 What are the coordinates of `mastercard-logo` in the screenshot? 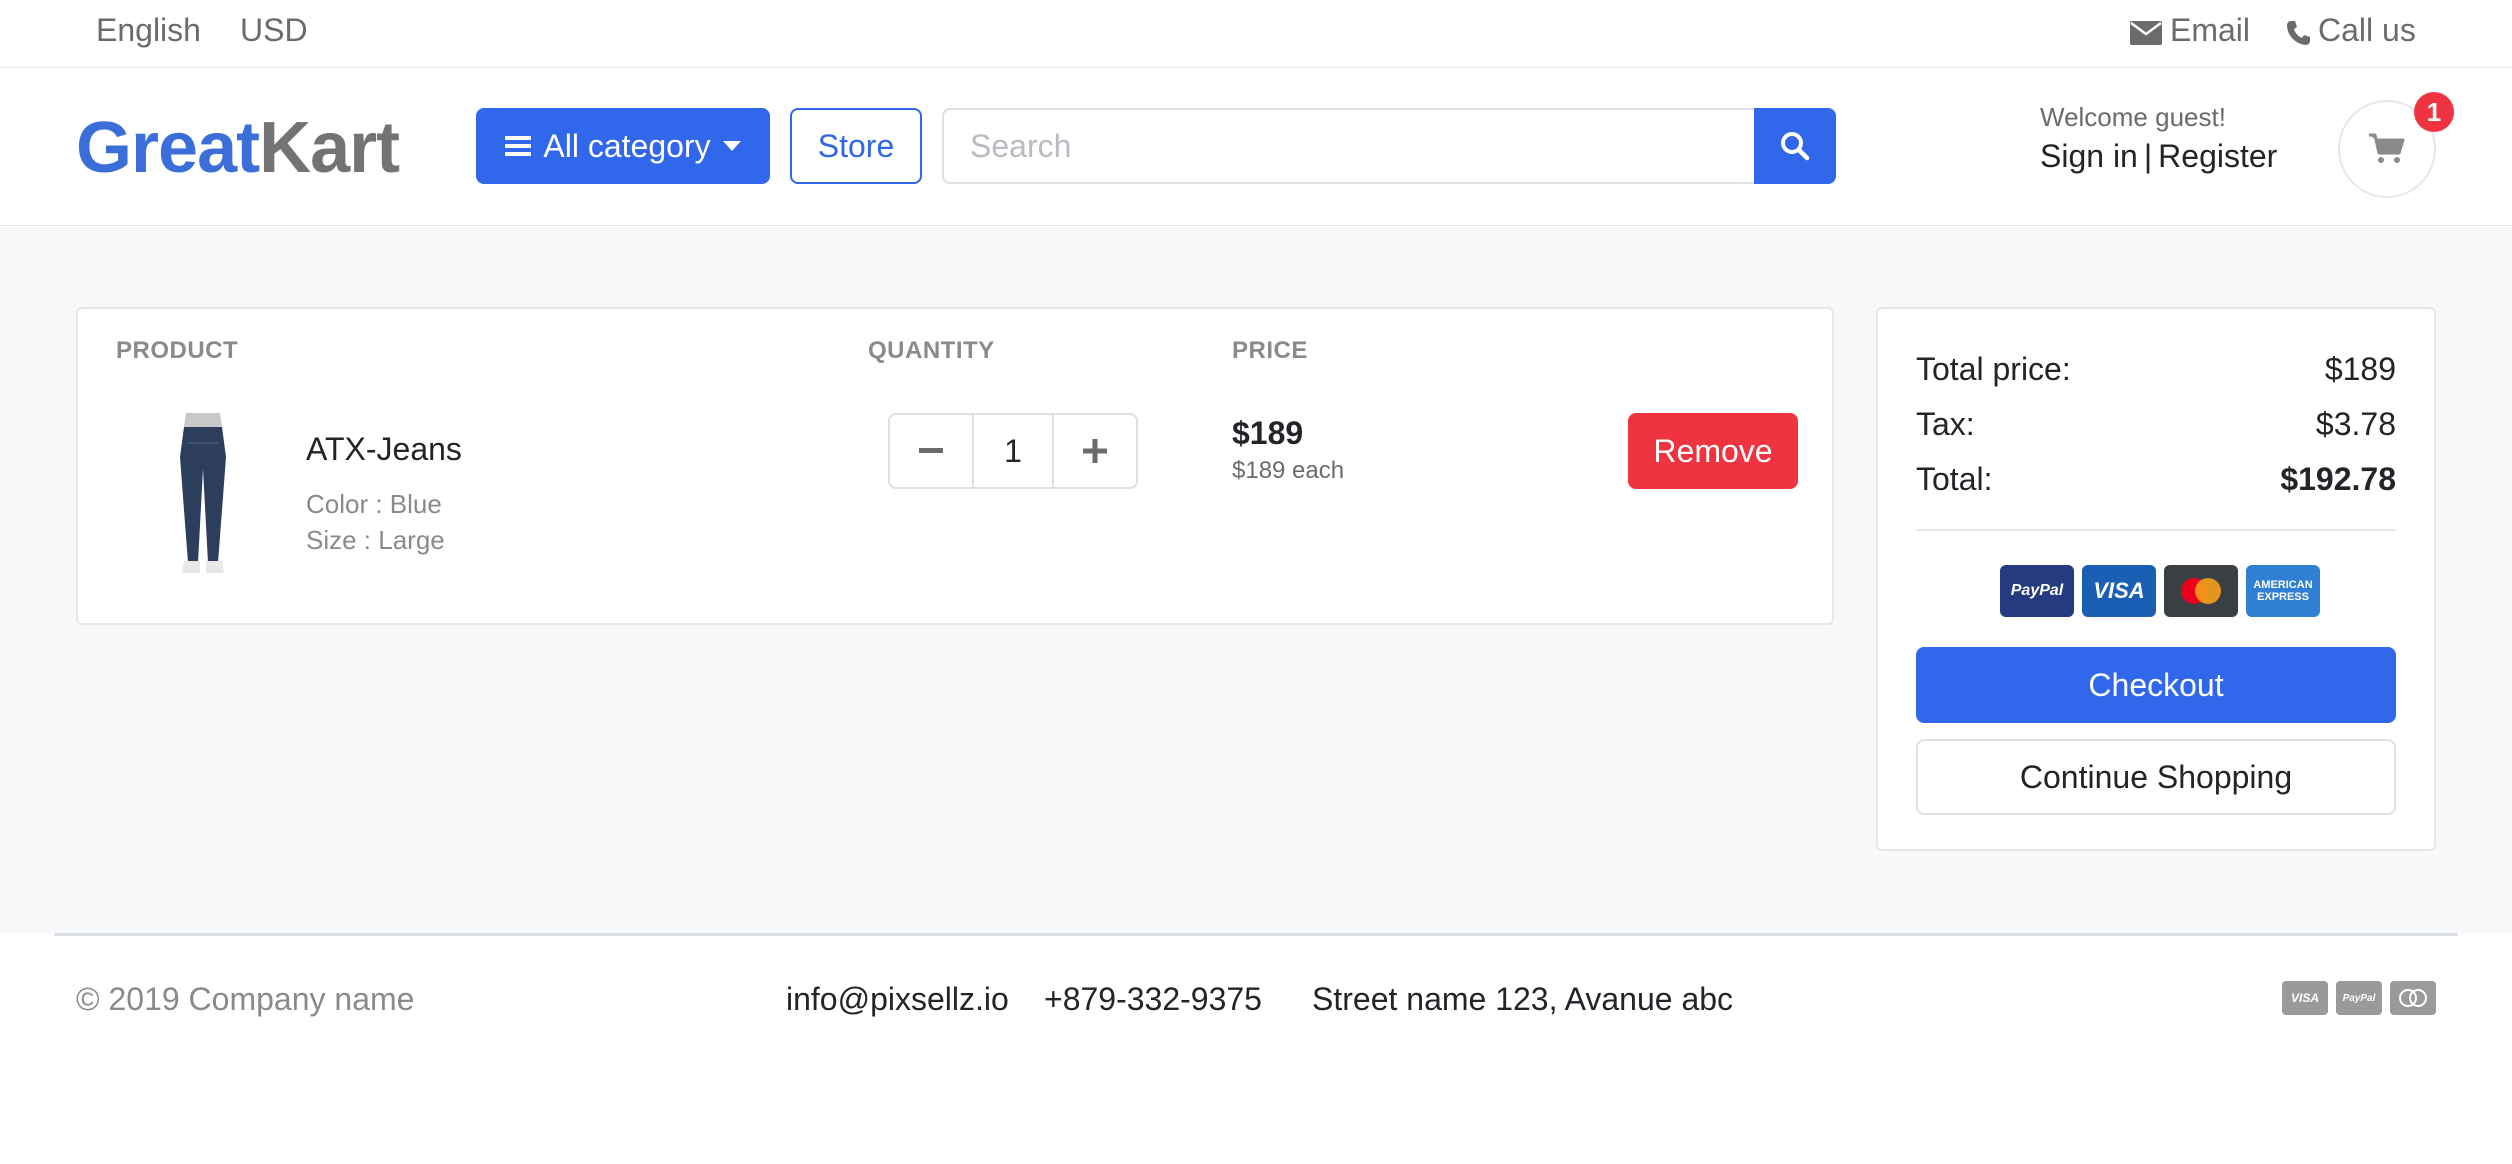 It's located at (2201, 591).